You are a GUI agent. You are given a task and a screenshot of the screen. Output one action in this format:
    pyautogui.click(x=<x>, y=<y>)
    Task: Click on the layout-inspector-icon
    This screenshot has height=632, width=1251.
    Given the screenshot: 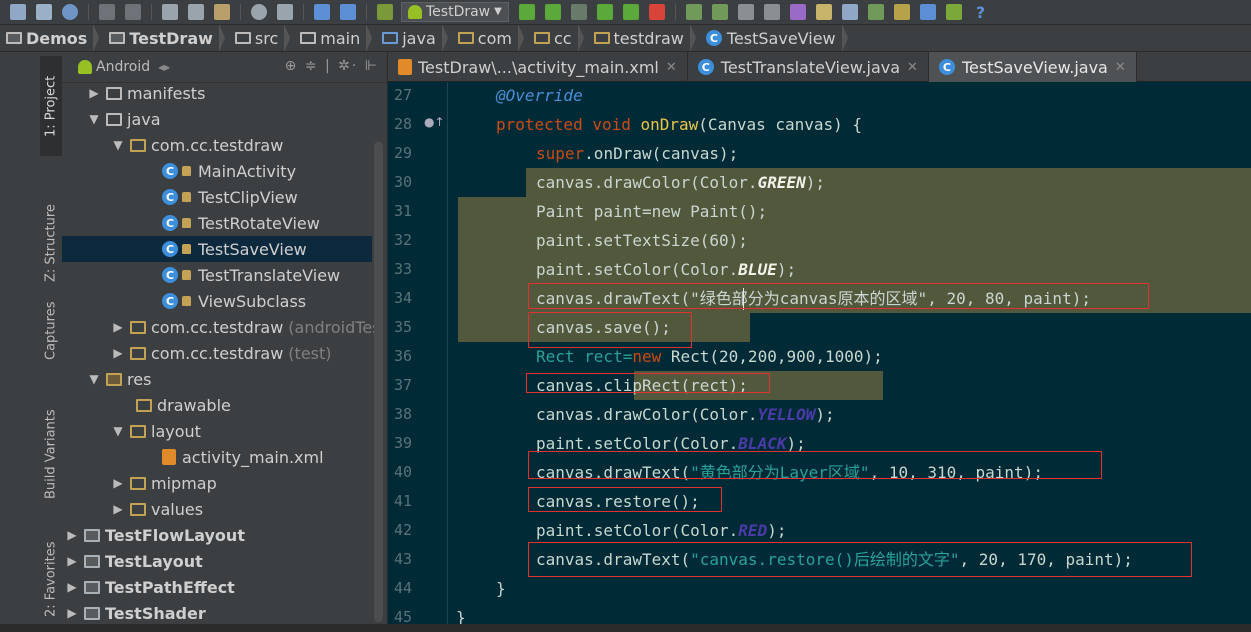 What is the action you would take?
    pyautogui.click(x=849, y=12)
    